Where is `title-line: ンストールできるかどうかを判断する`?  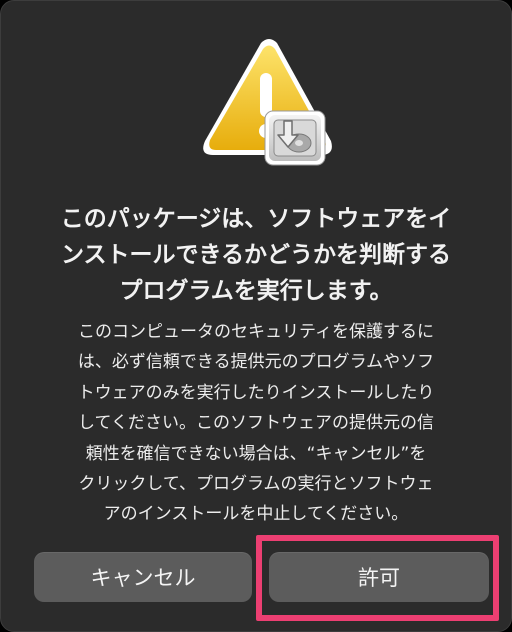 title-line: ンストールできるかどうかを判断する is located at coordinates (256, 255).